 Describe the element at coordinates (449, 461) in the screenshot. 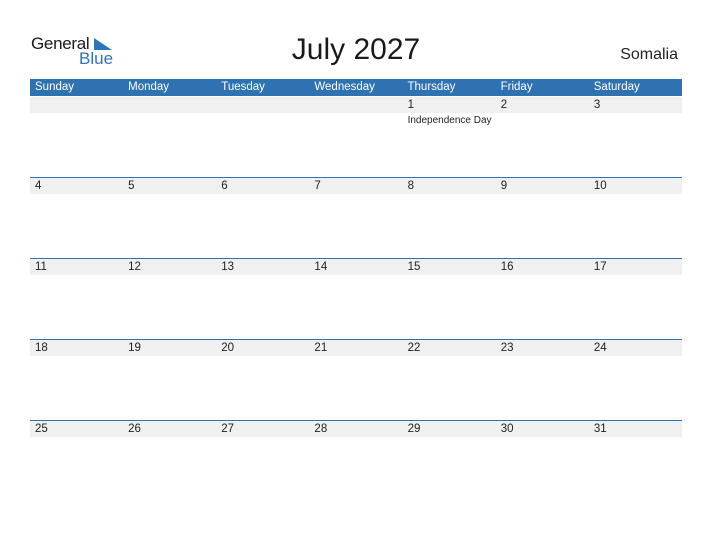

I see `day-cell: 29` at that location.